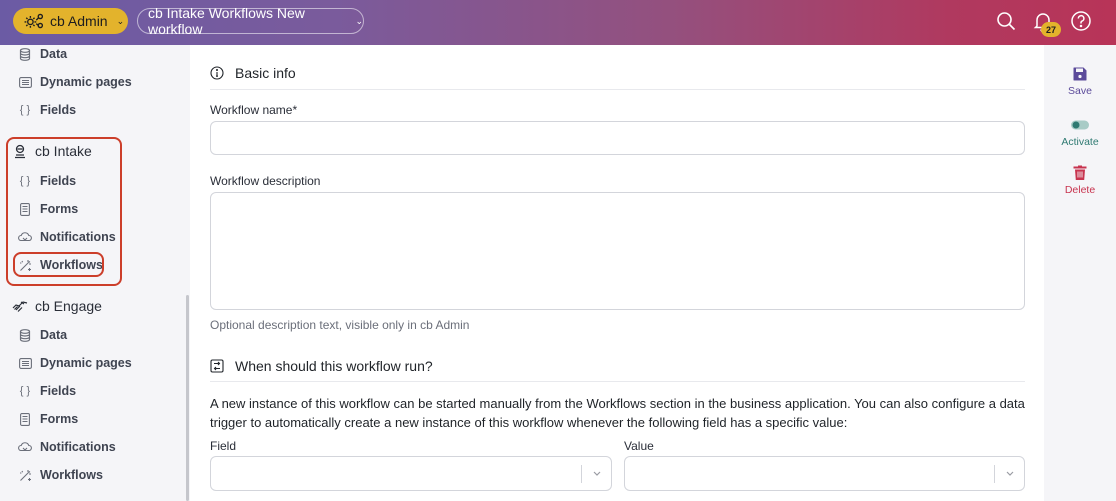  What do you see at coordinates (63, 151) in the screenshot?
I see `sidebar-group-label: cb Intake` at bounding box center [63, 151].